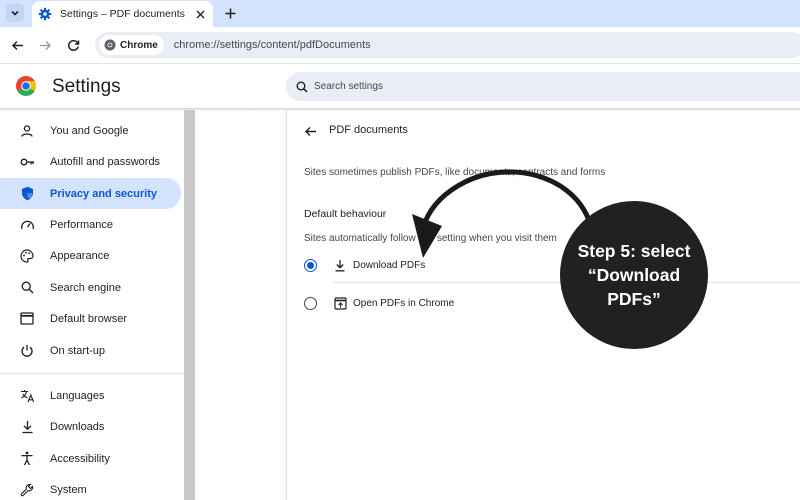 This screenshot has width=800, height=500. I want to click on site-info-chip: Chrome, so click(131, 45).